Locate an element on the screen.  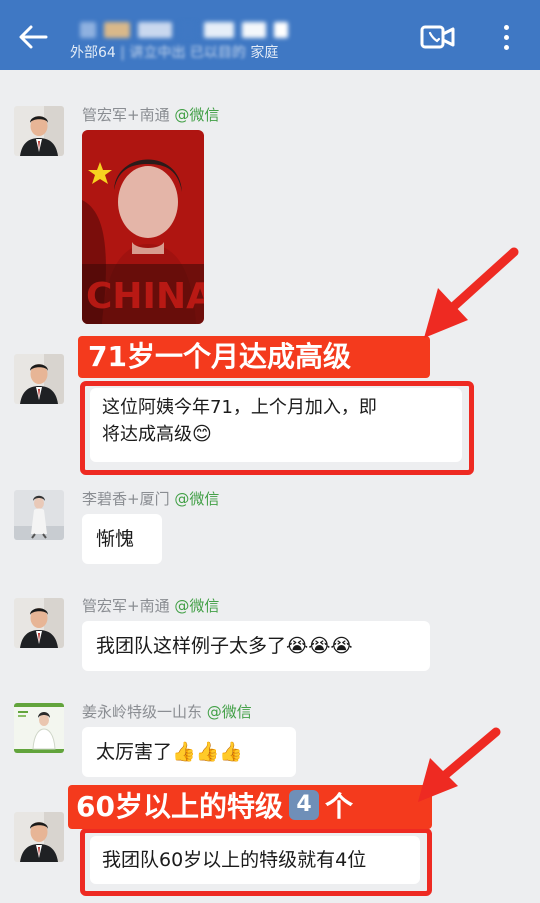
image-message: CHINA is located at coordinates (143, 227).